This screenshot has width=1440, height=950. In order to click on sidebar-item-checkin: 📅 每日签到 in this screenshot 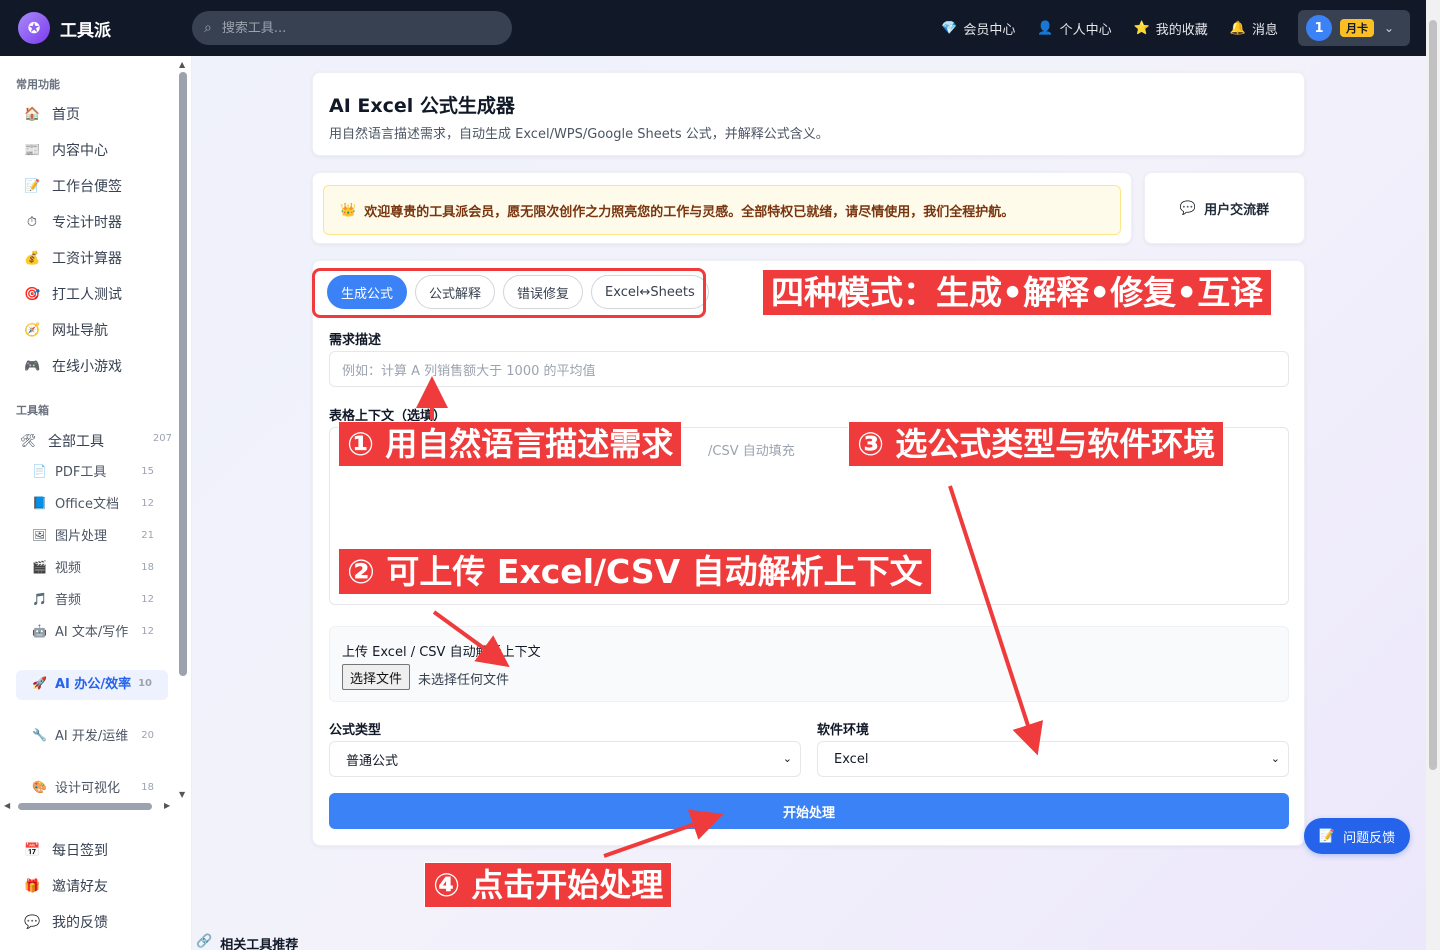, I will do `click(66, 850)`.